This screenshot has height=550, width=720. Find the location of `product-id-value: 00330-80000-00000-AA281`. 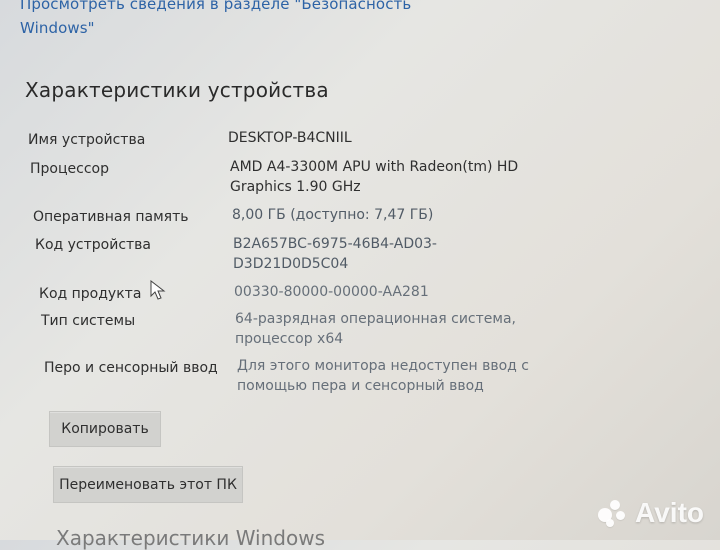

product-id-value: 00330-80000-00000-AA281 is located at coordinates (331, 292).